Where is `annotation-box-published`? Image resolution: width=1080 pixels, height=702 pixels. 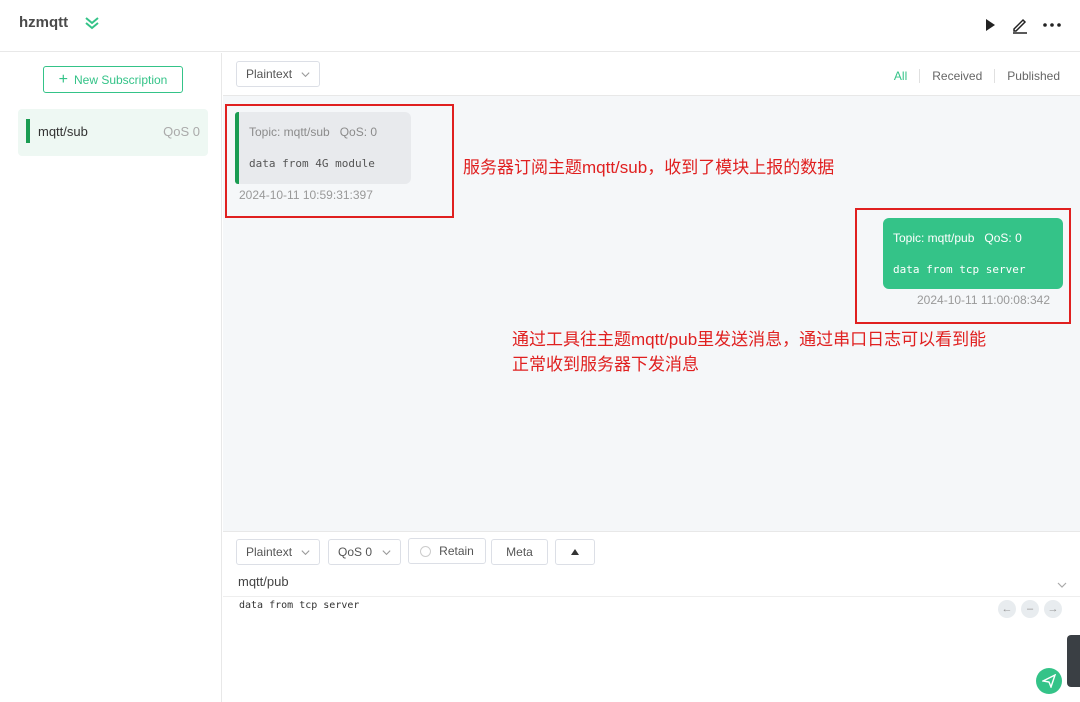 annotation-box-published is located at coordinates (963, 266).